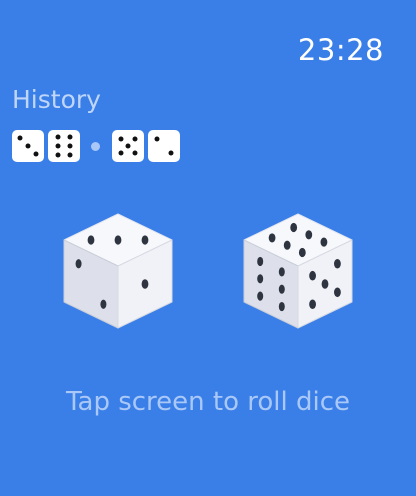 This screenshot has width=416, height=496. I want to click on clock-time: 23:28, so click(340, 50).